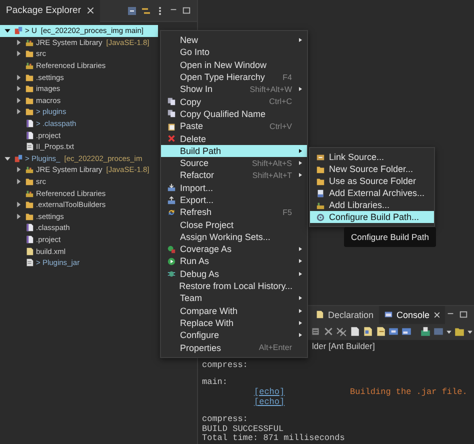 The image size is (474, 444). I want to click on menu-item: Team, so click(234, 298).